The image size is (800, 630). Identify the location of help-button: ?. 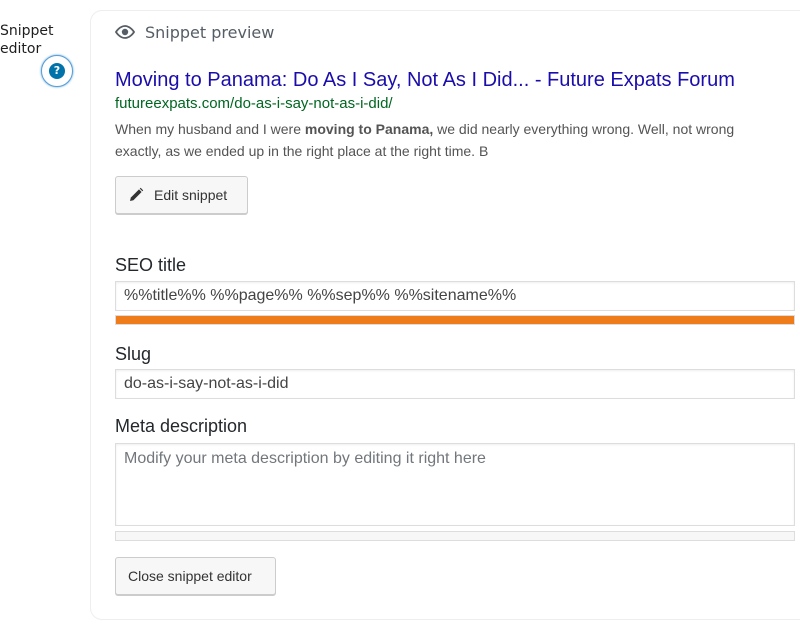
(57, 71).